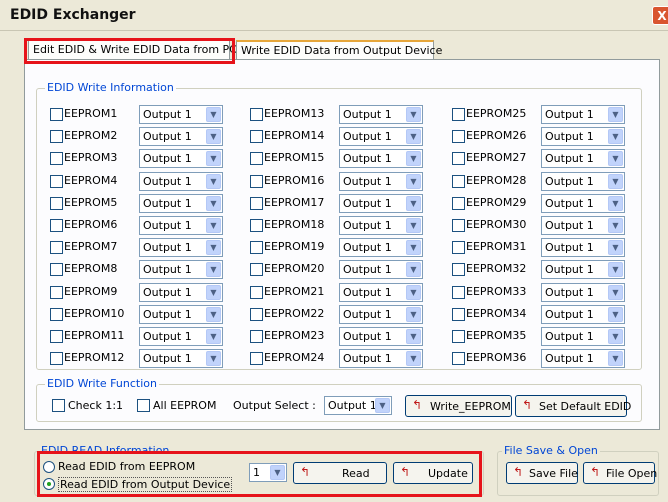 This screenshot has width=668, height=502. What do you see at coordinates (143, 405) in the screenshot?
I see `all-eeprom-checkbox` at bounding box center [143, 405].